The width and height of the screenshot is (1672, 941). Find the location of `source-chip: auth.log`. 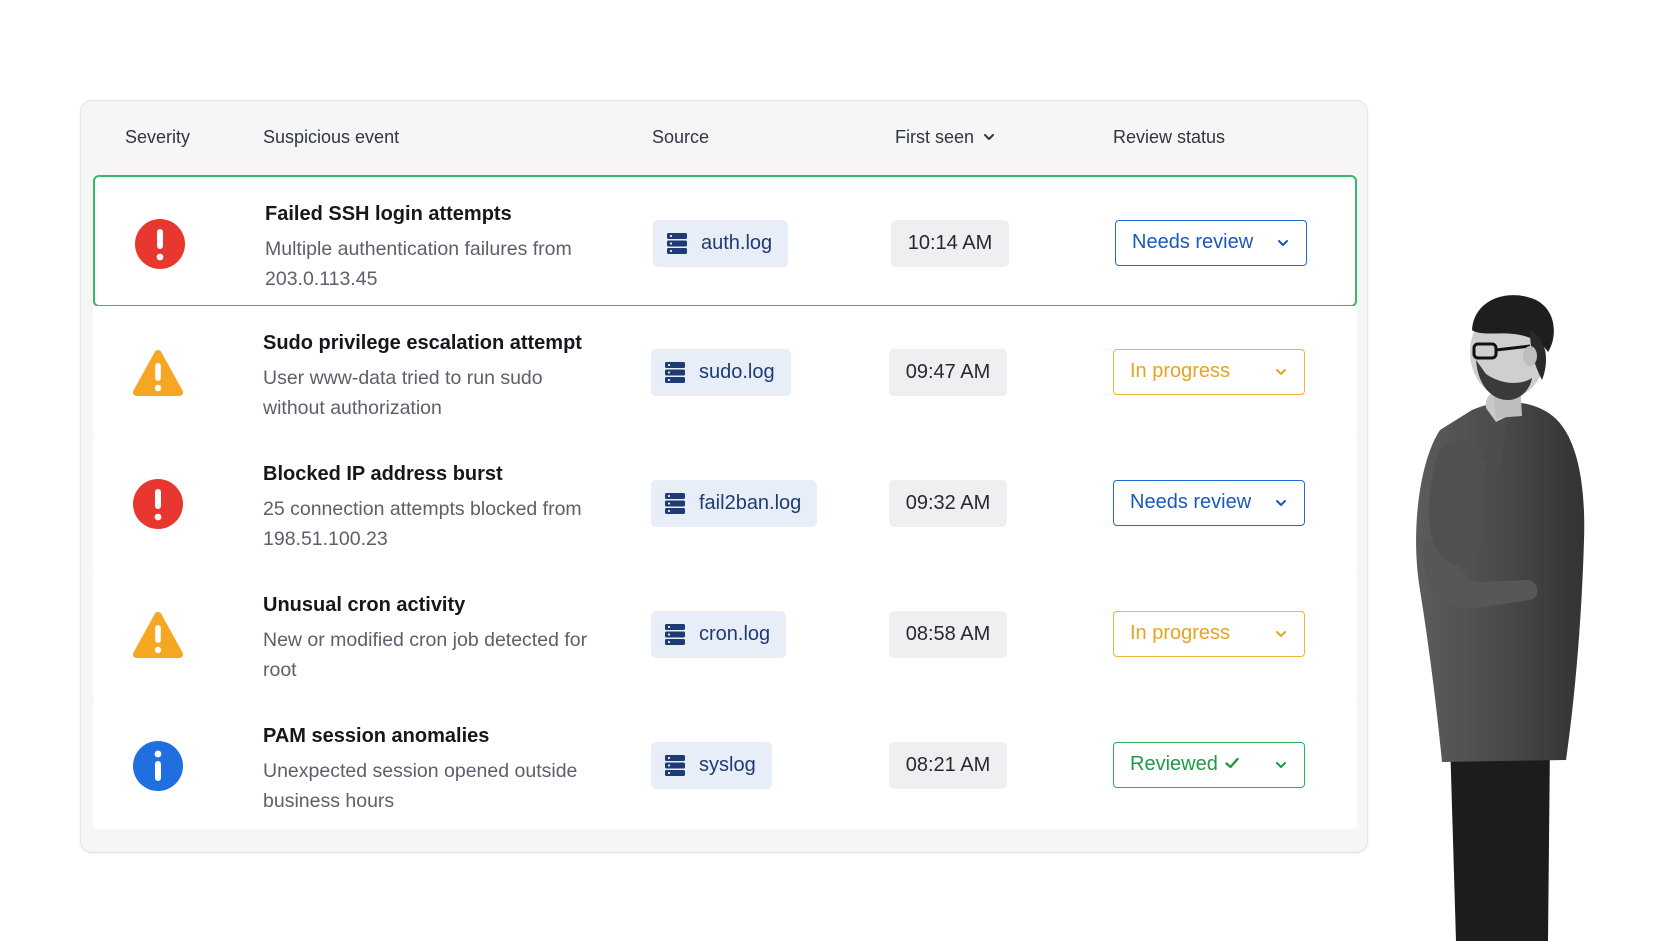

source-chip: auth.log is located at coordinates (721, 243).